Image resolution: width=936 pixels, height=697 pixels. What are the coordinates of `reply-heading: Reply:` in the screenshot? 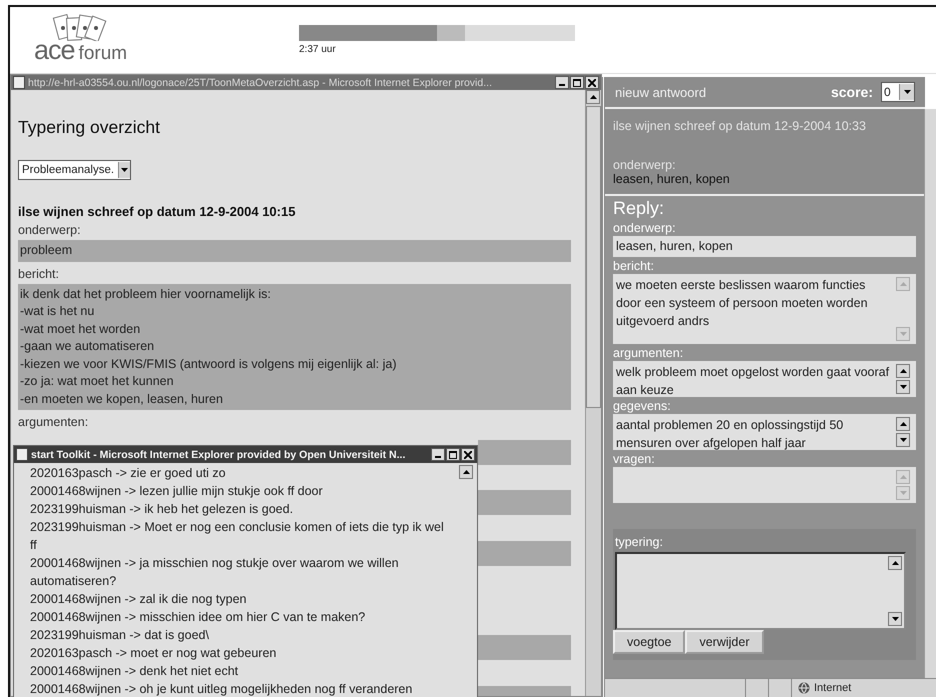 It's located at (639, 208).